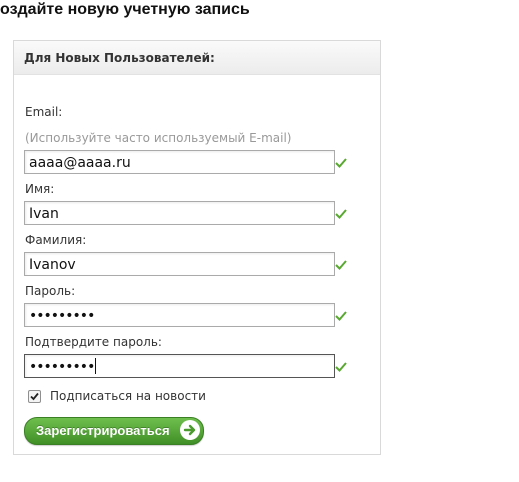 This screenshot has height=482, width=519. Describe the element at coordinates (128, 396) in the screenshot. I see `newsletter-label: Подписаться на новости` at that location.